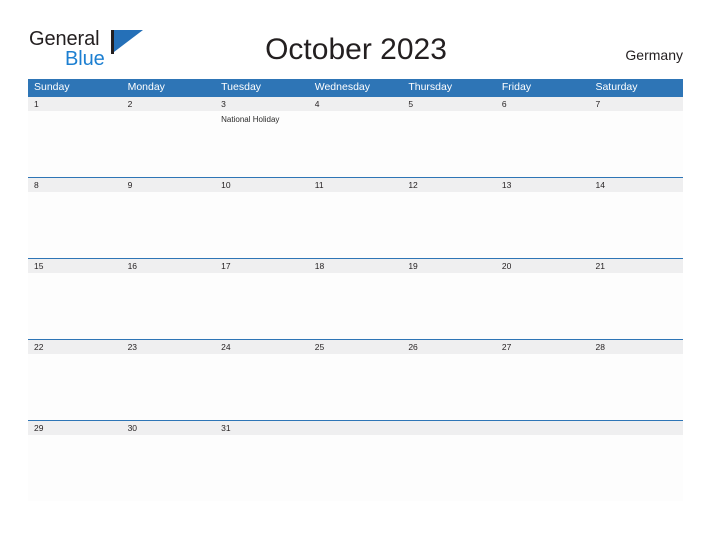 This screenshot has height=550, width=712. I want to click on week-date-band: 22 23 24 25 26 27 28, so click(355, 347).